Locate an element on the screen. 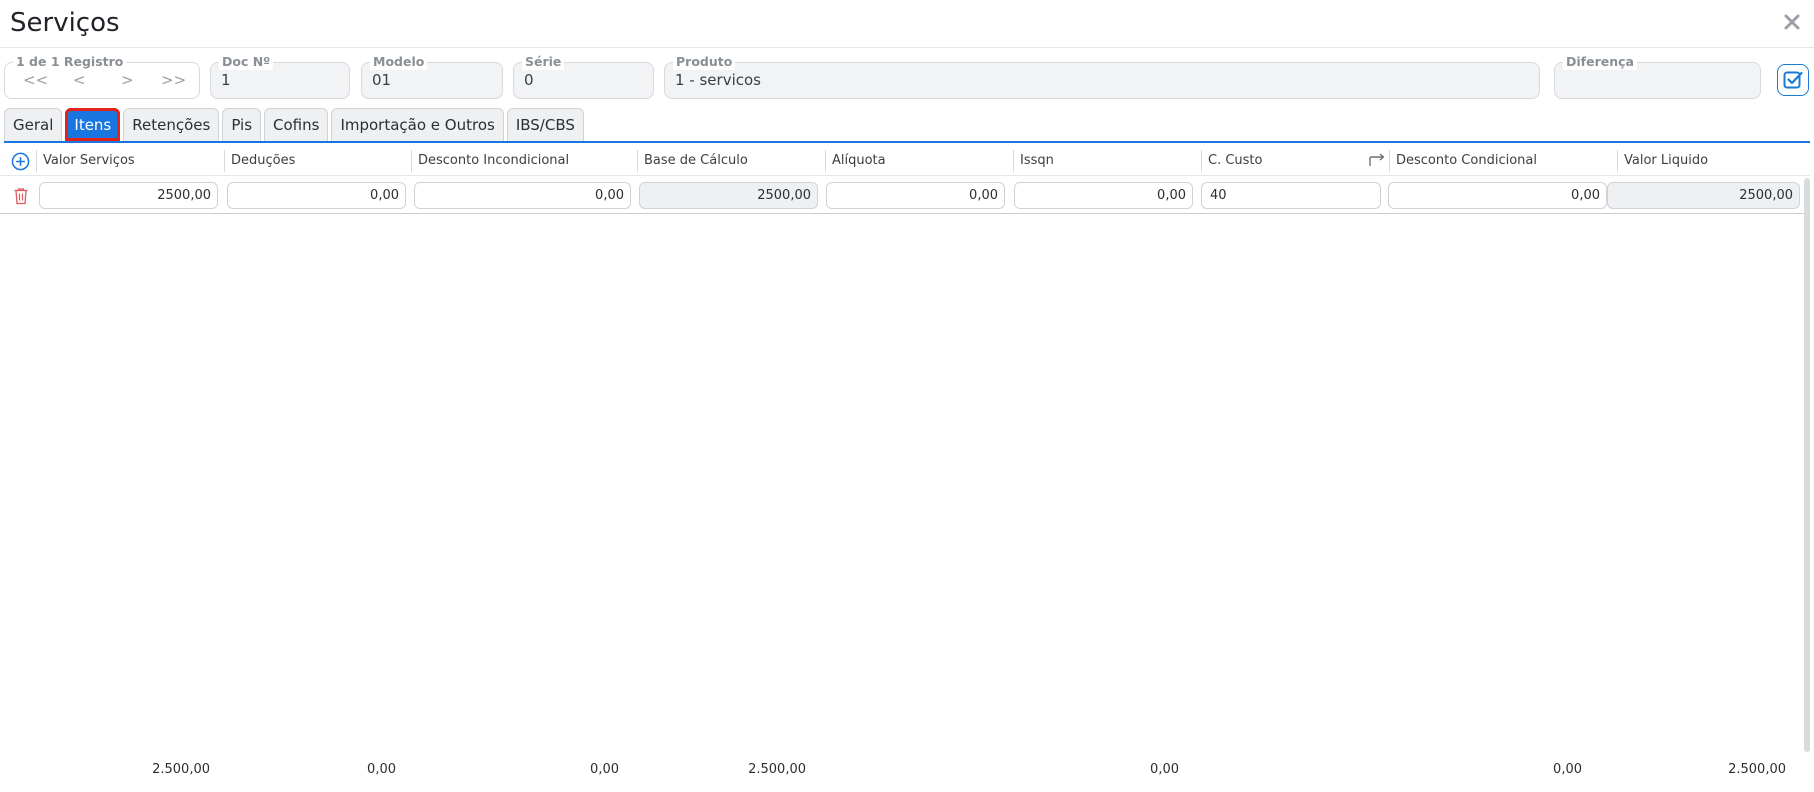  series-value: 0 is located at coordinates (529, 80).